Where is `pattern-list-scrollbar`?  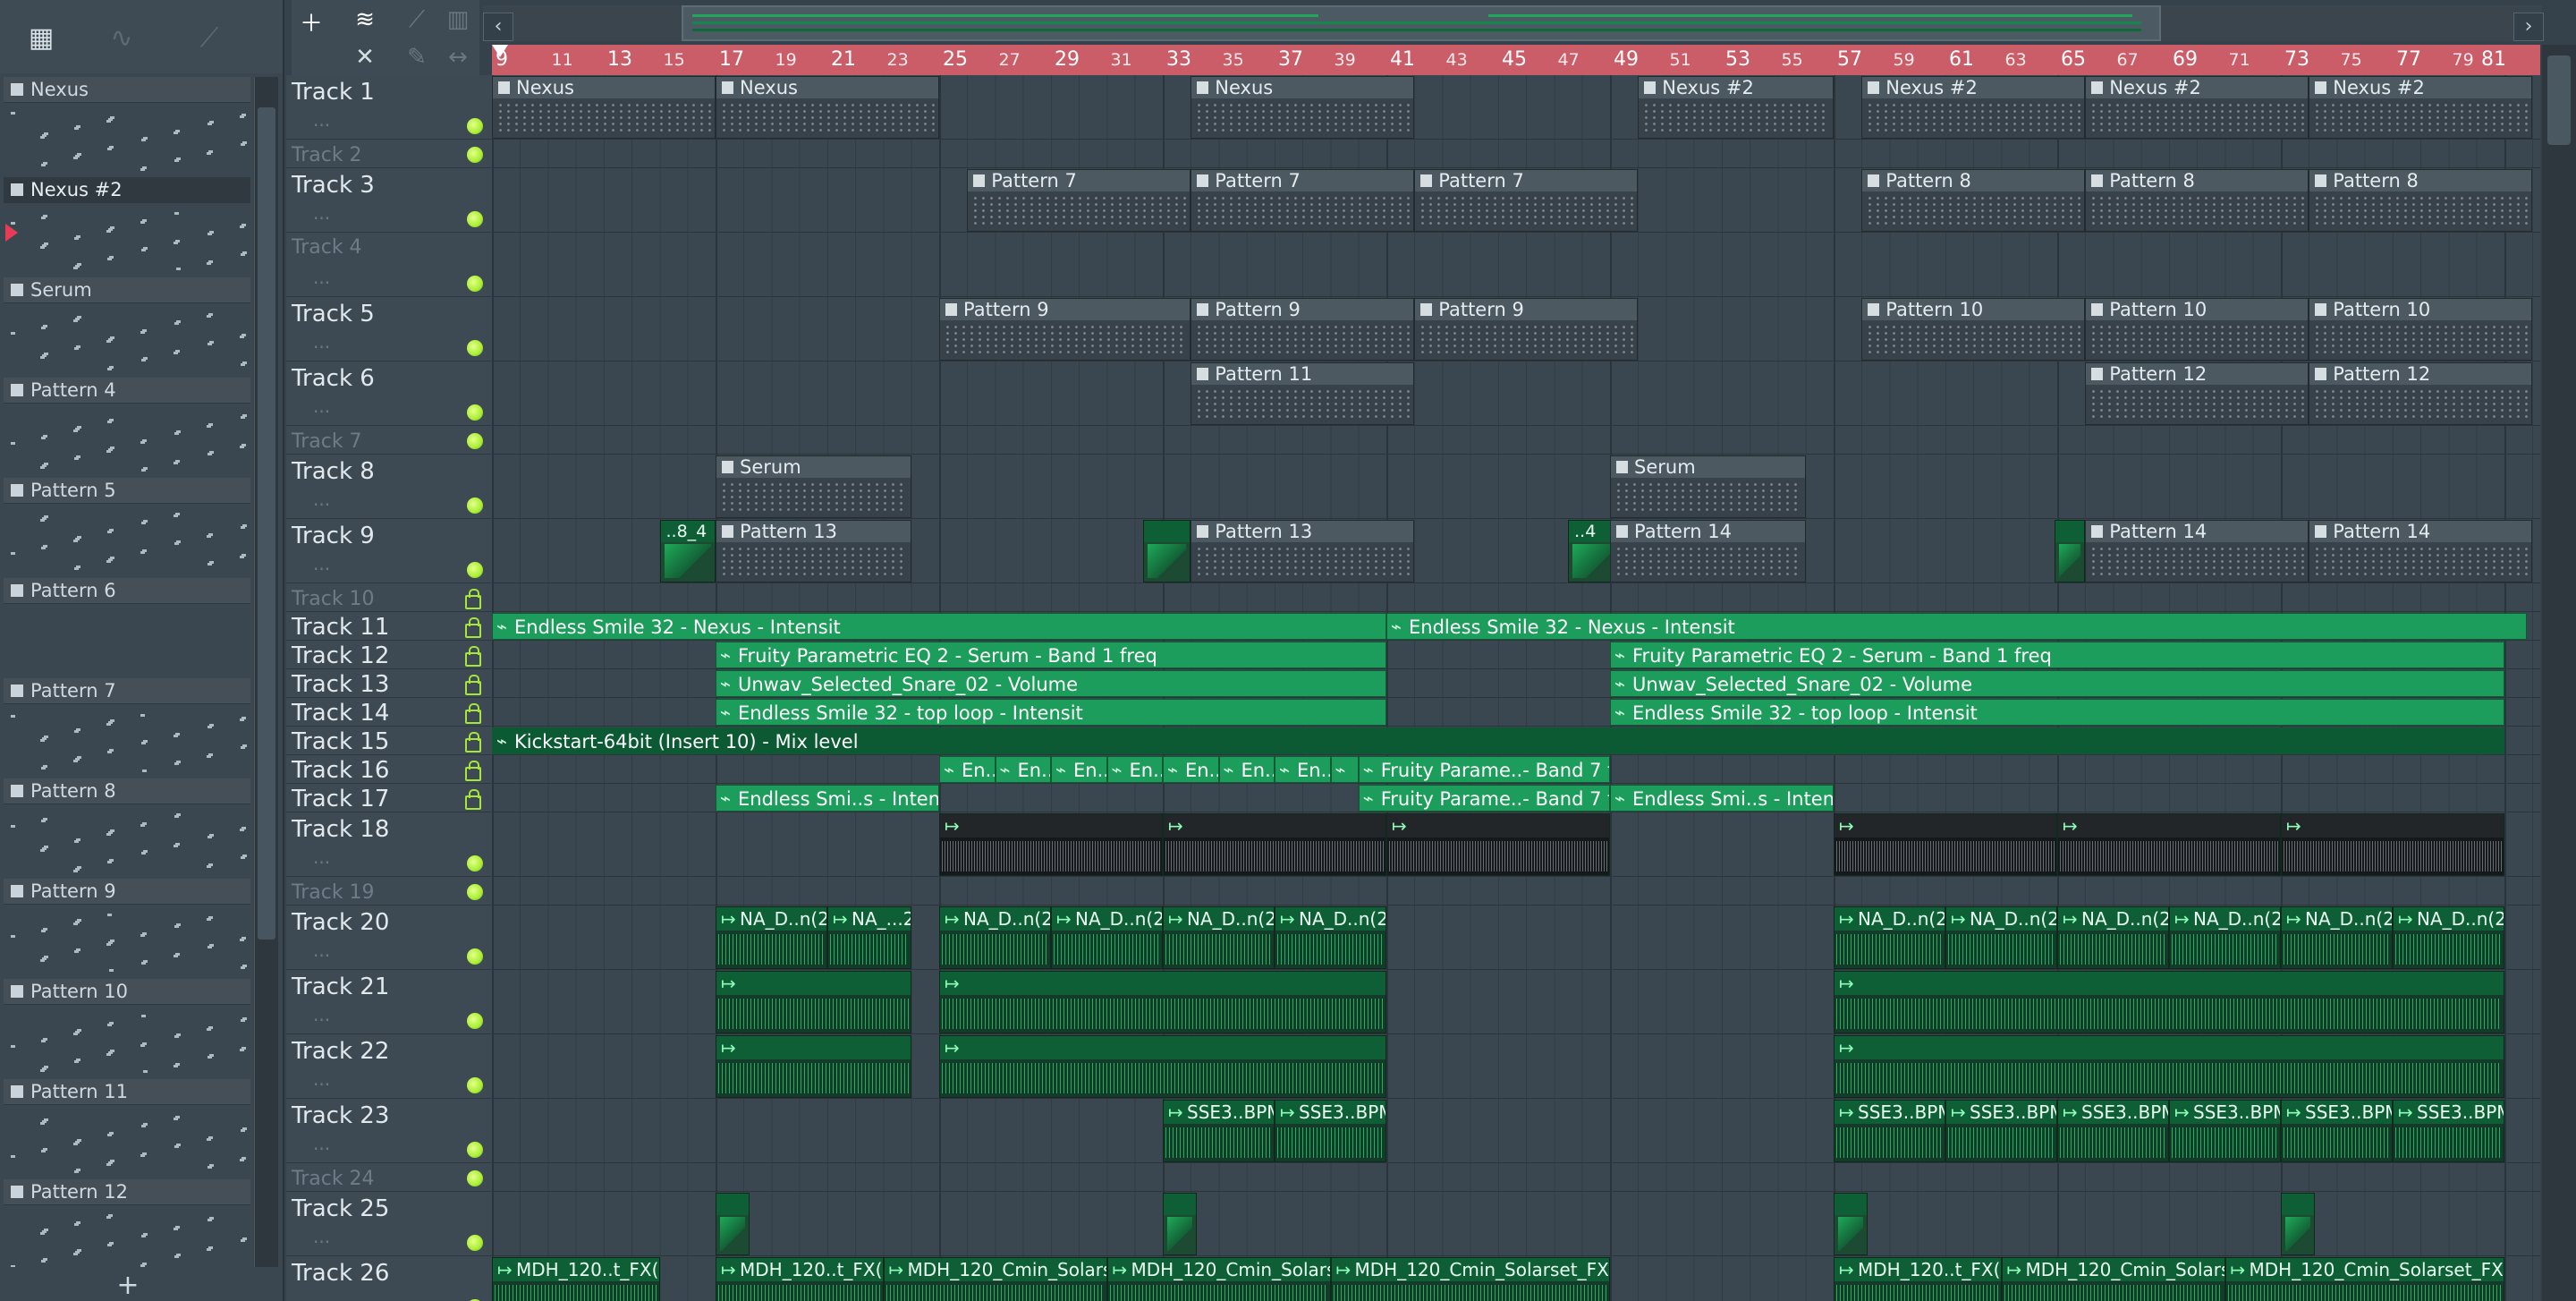 pattern-list-scrollbar is located at coordinates (266, 672).